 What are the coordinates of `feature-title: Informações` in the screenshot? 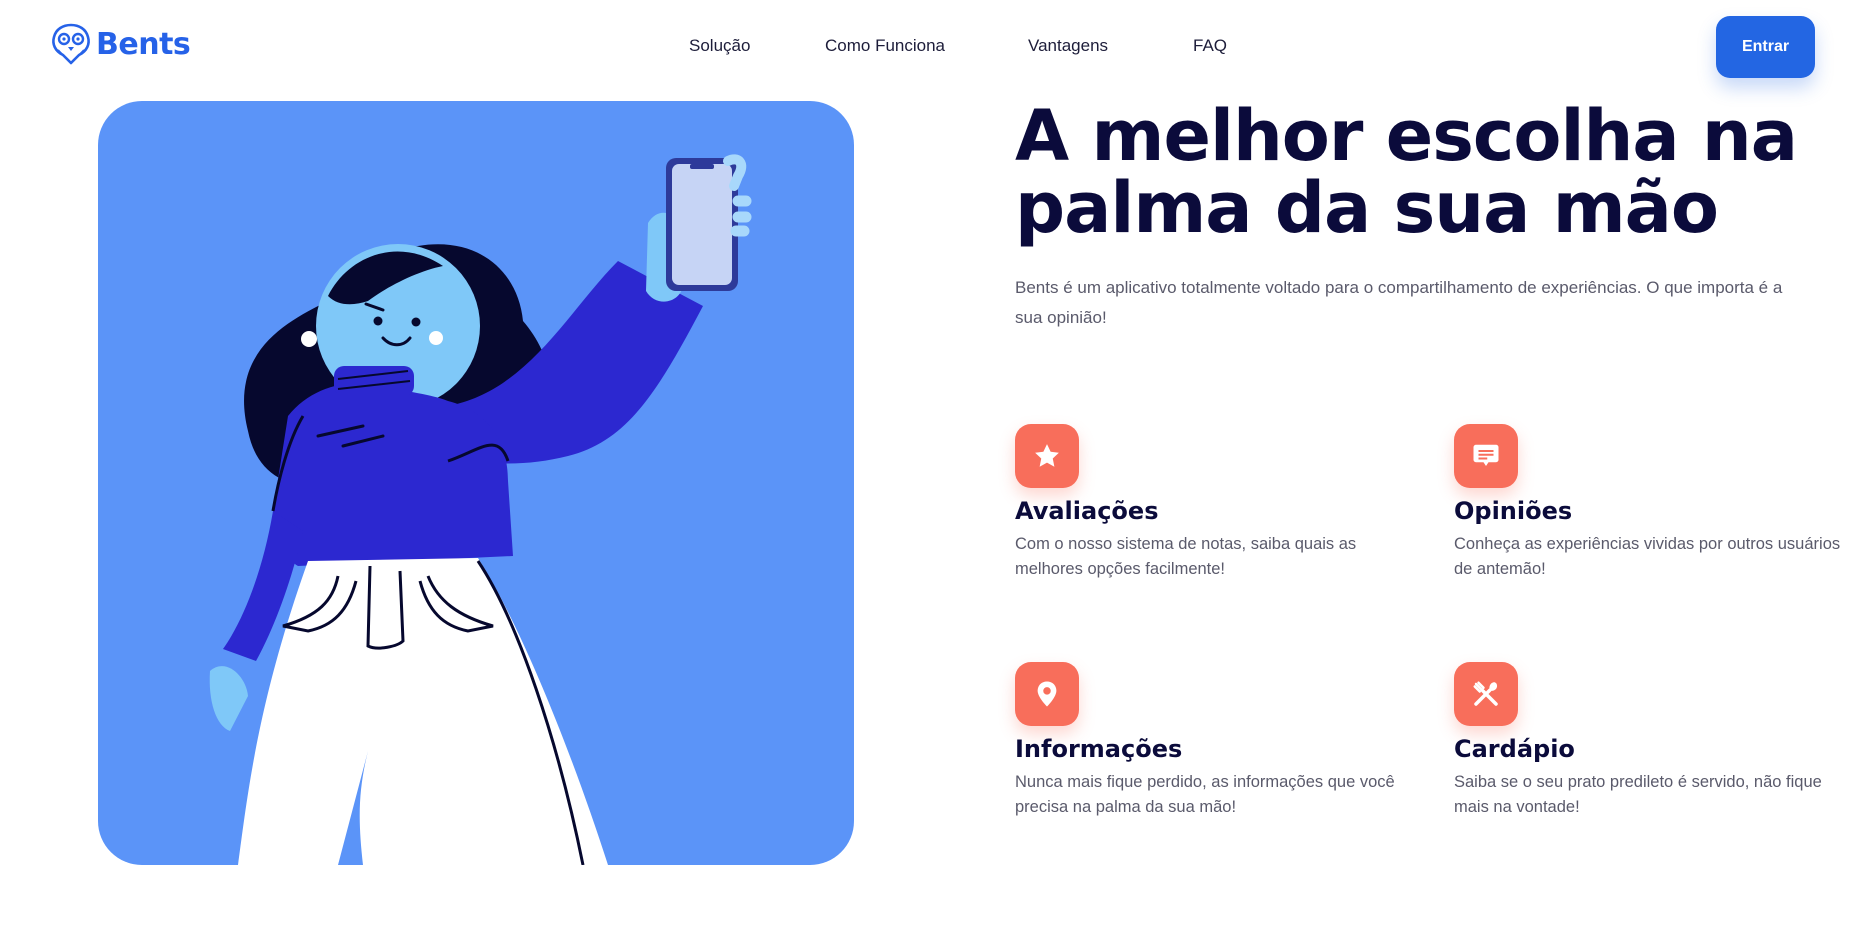 It's located at (1099, 749).